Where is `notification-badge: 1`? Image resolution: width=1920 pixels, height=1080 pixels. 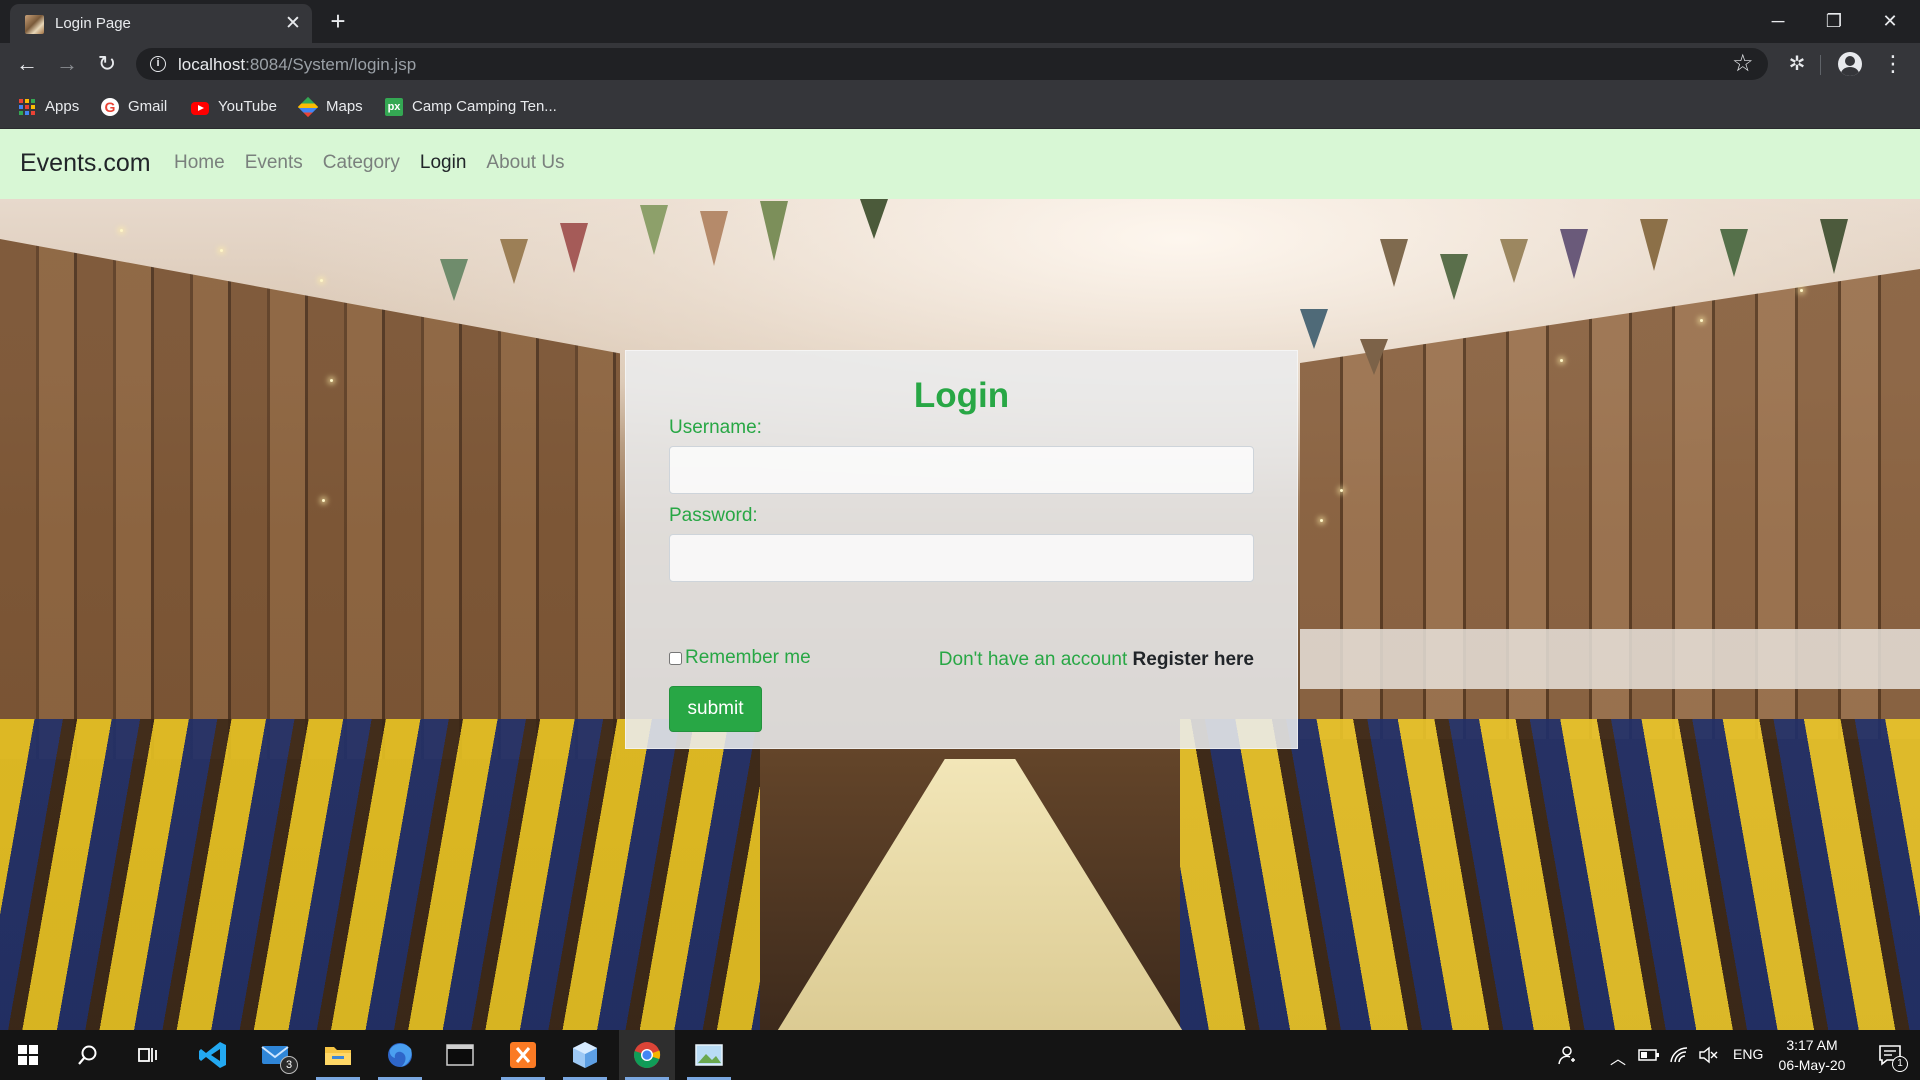 notification-badge: 1 is located at coordinates (1900, 1064).